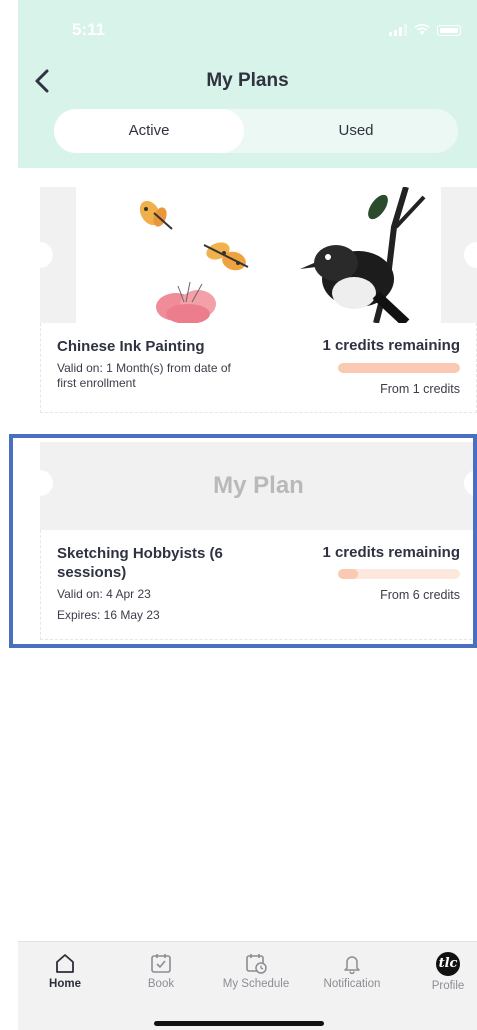  What do you see at coordinates (131, 346) in the screenshot?
I see `plan-name: Chinese Ink Painting` at bounding box center [131, 346].